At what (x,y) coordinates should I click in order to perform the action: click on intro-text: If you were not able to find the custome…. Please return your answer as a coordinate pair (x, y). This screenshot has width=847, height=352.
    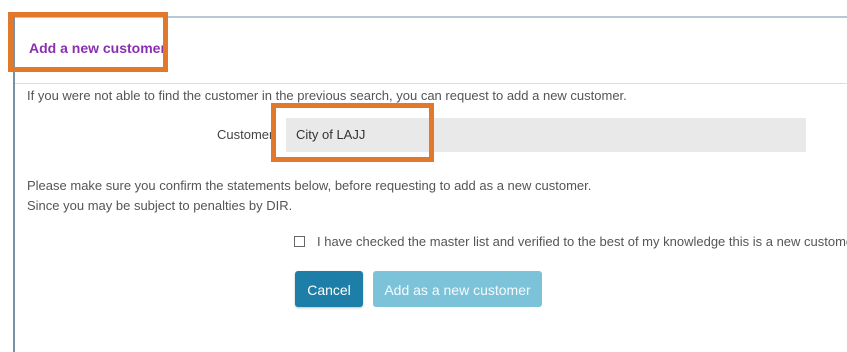
    Looking at the image, I should click on (327, 95).